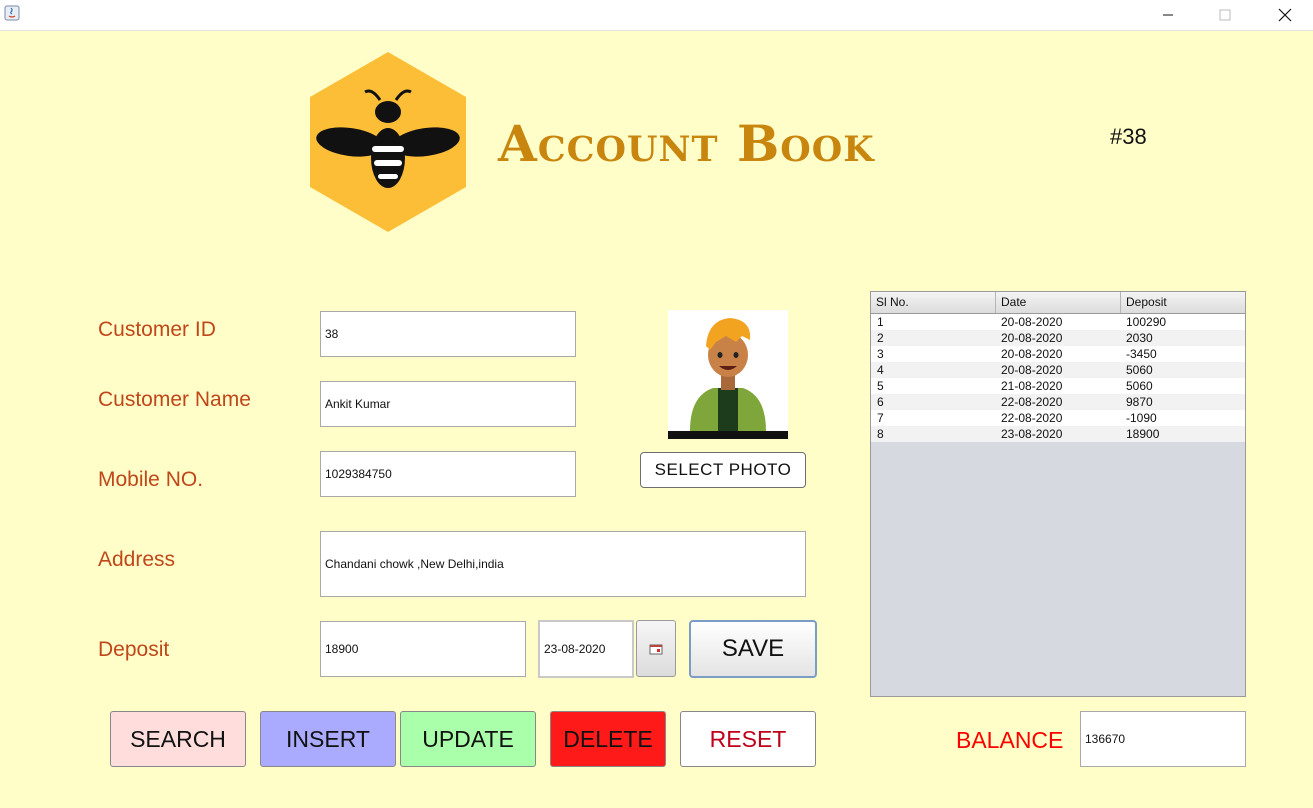  I want to click on mobile-field: 1029384750, so click(448, 474).